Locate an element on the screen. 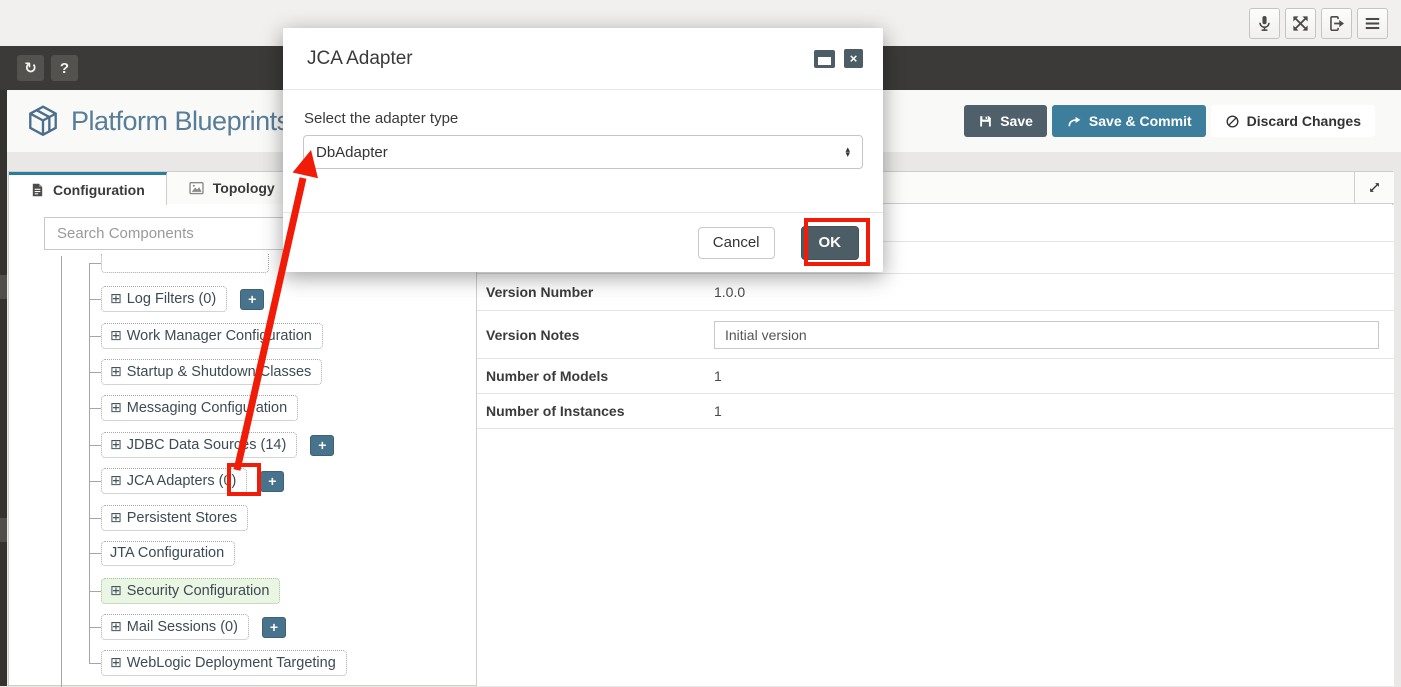  sign-out-icon is located at coordinates (1337, 23).